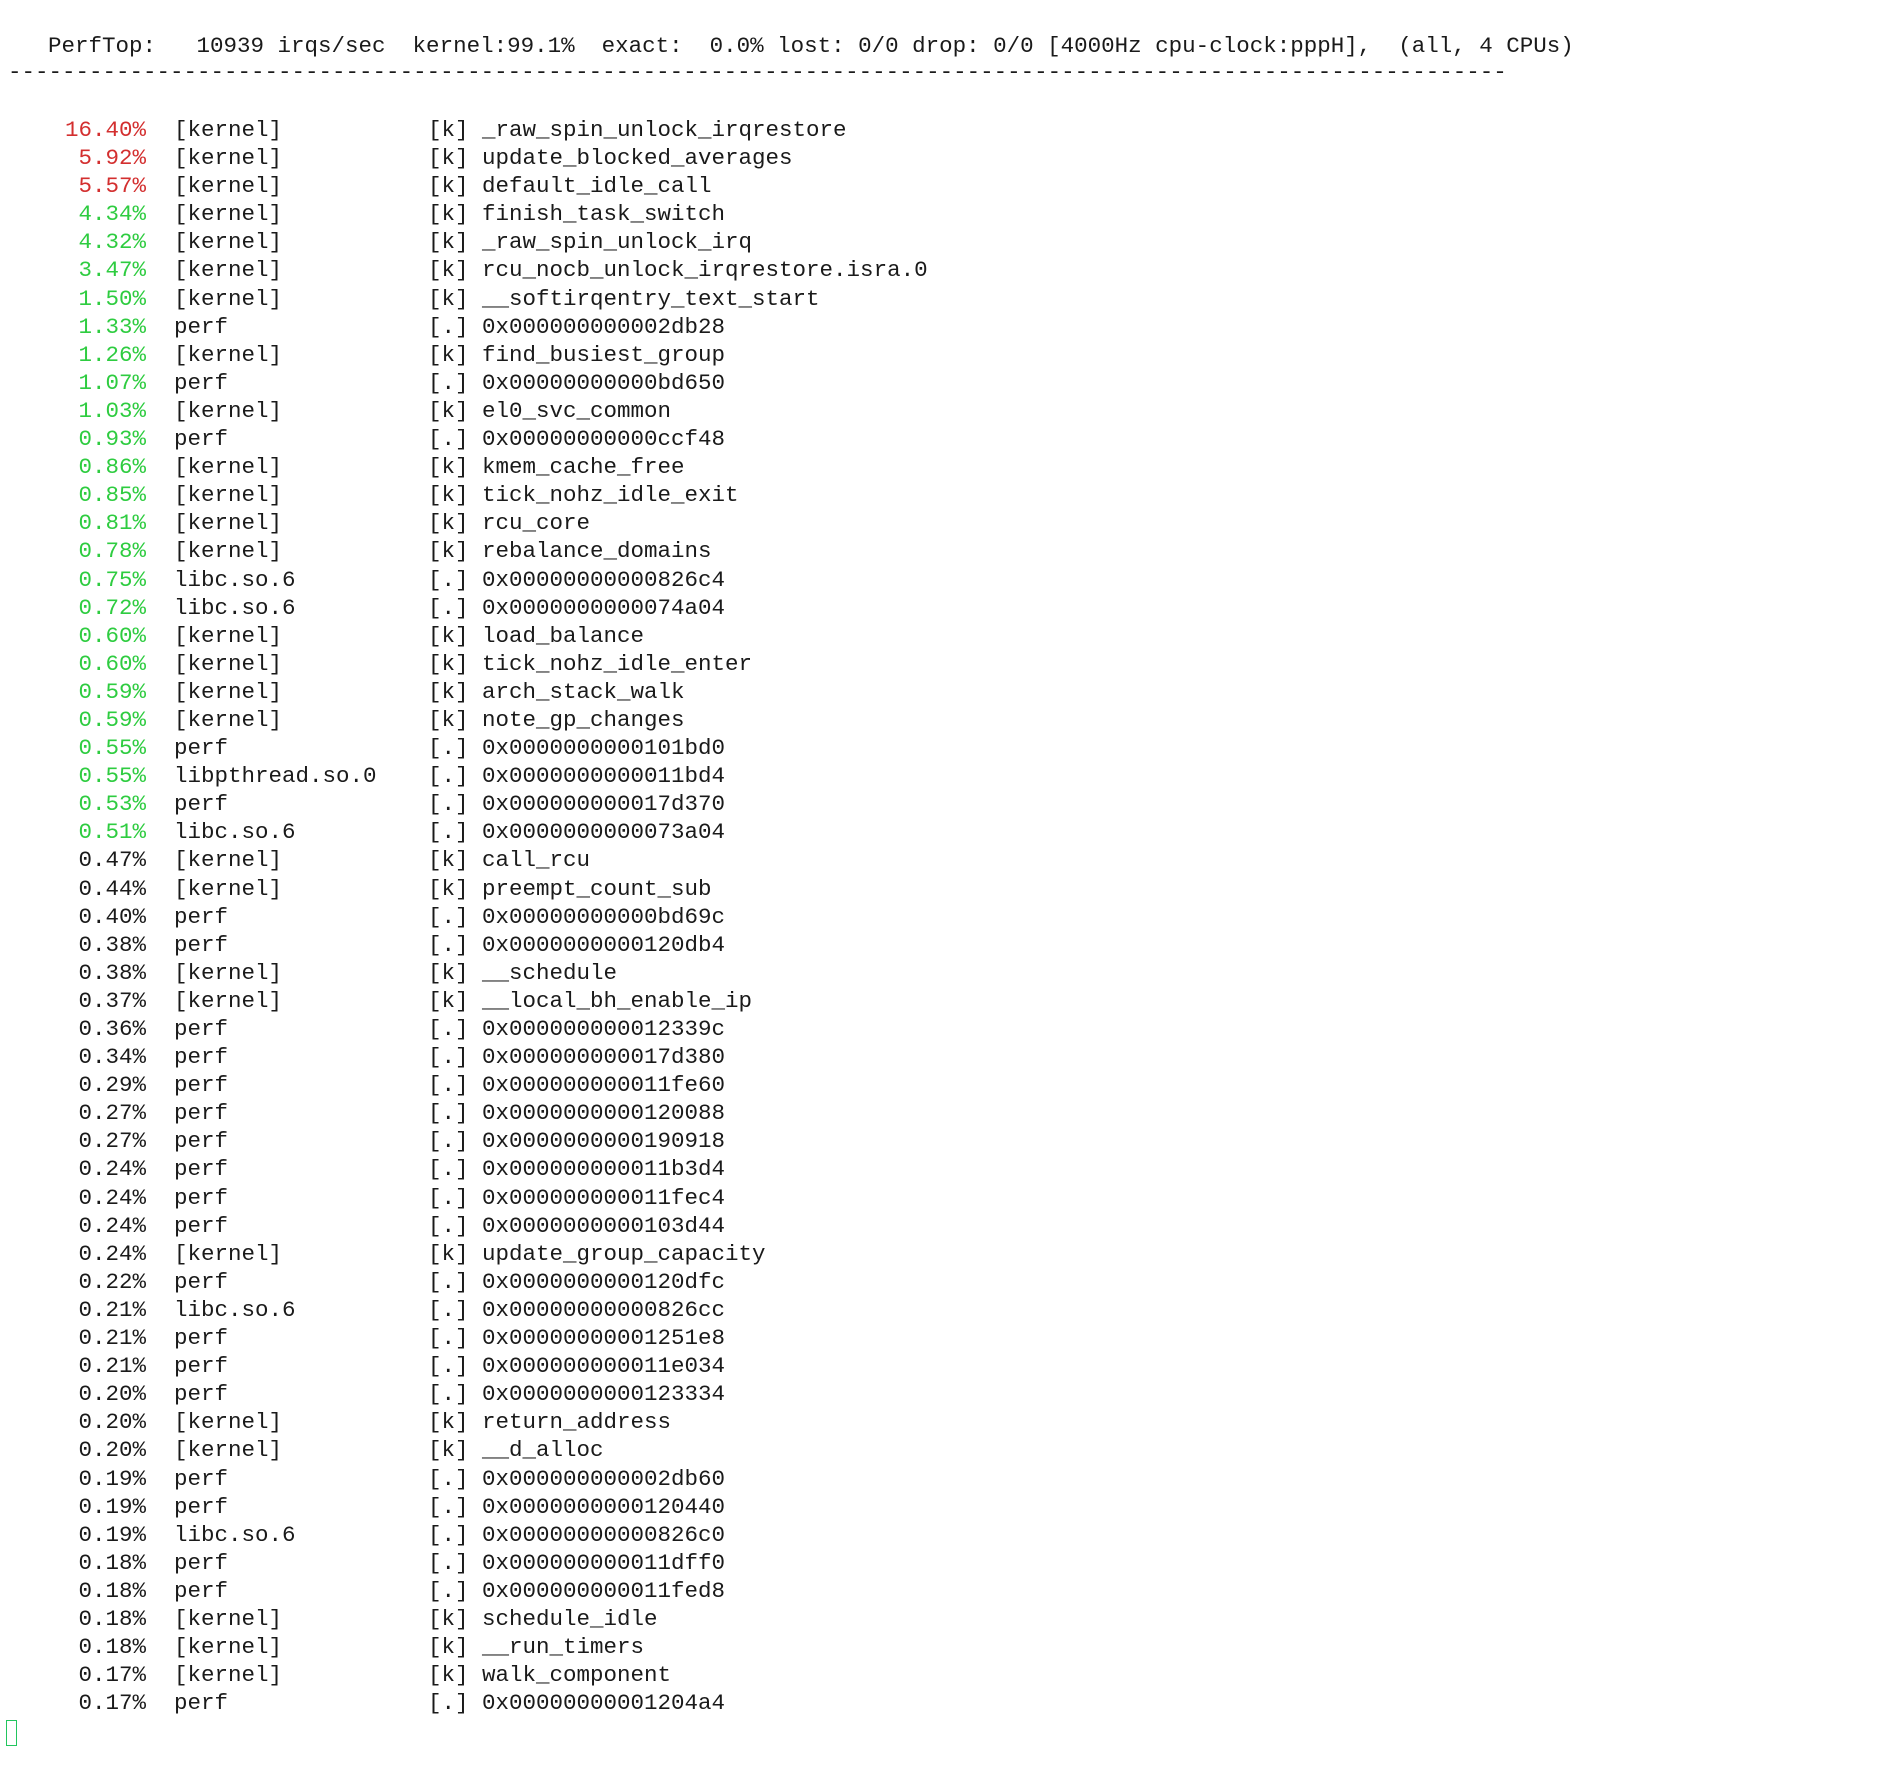 This screenshot has height=1770, width=1890. What do you see at coordinates (945, 158) in the screenshot?
I see `table-row: 5.92% [kernel] [k] update_blocked_averages` at bounding box center [945, 158].